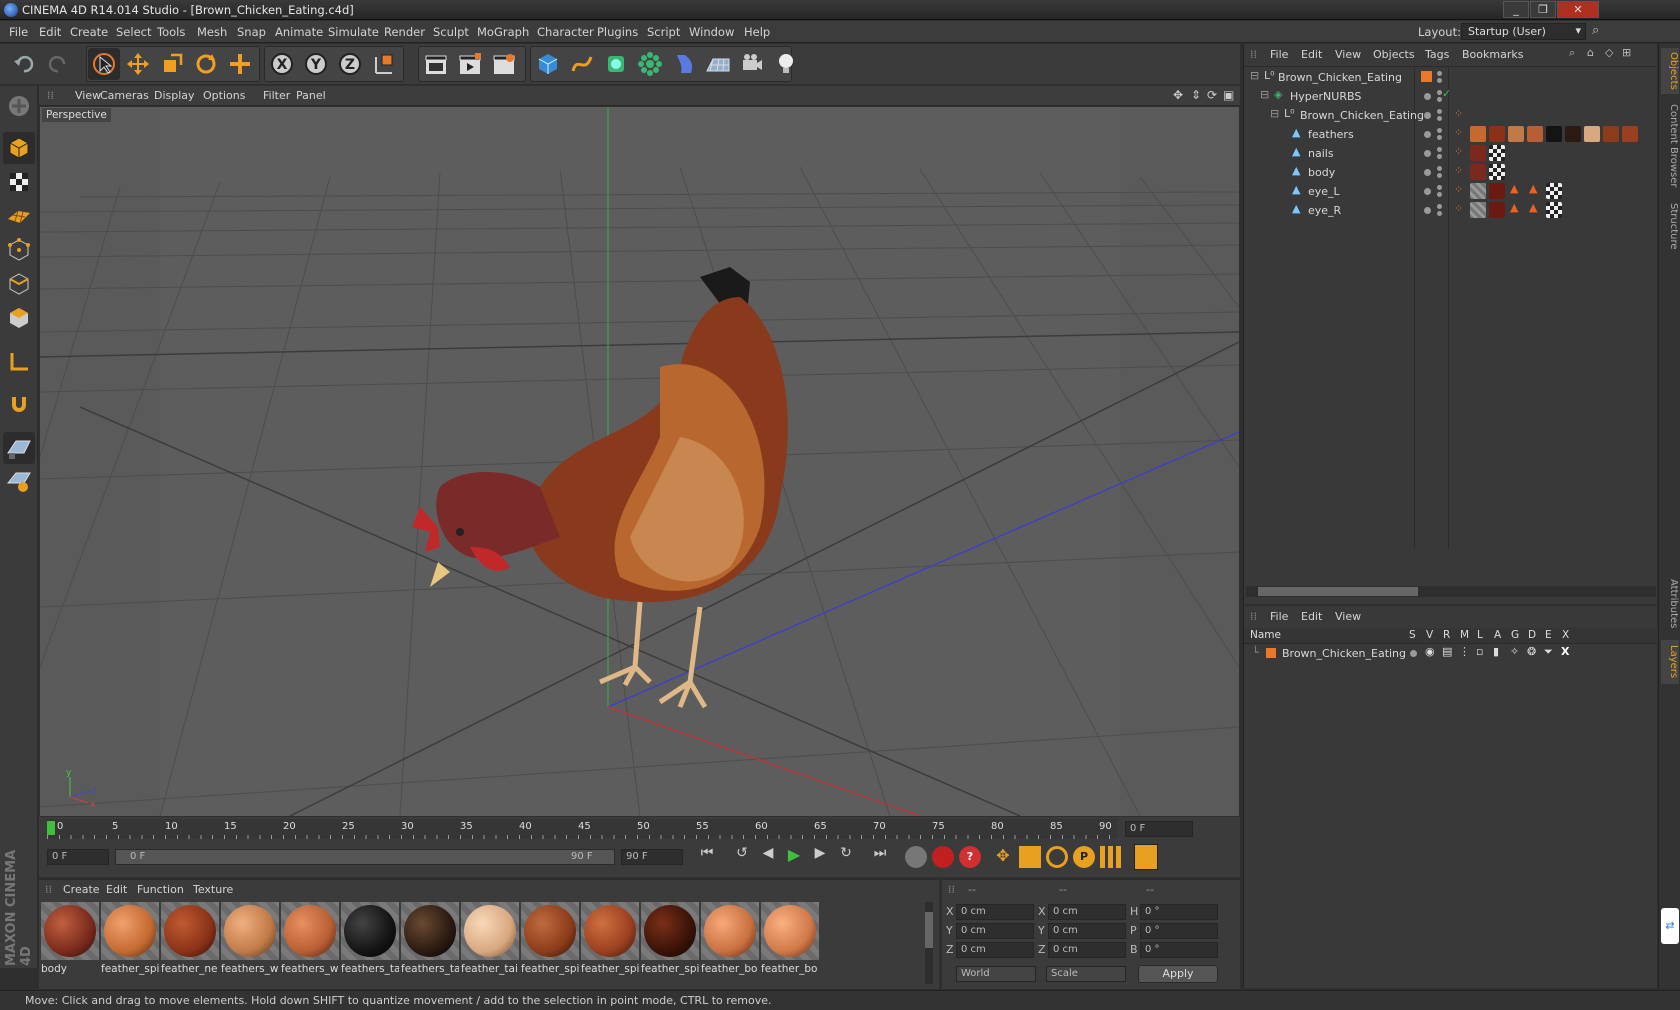 Image resolution: width=1680 pixels, height=1010 pixels. What do you see at coordinates (1394, 54) in the screenshot?
I see `objects-menu-objects: Objects` at bounding box center [1394, 54].